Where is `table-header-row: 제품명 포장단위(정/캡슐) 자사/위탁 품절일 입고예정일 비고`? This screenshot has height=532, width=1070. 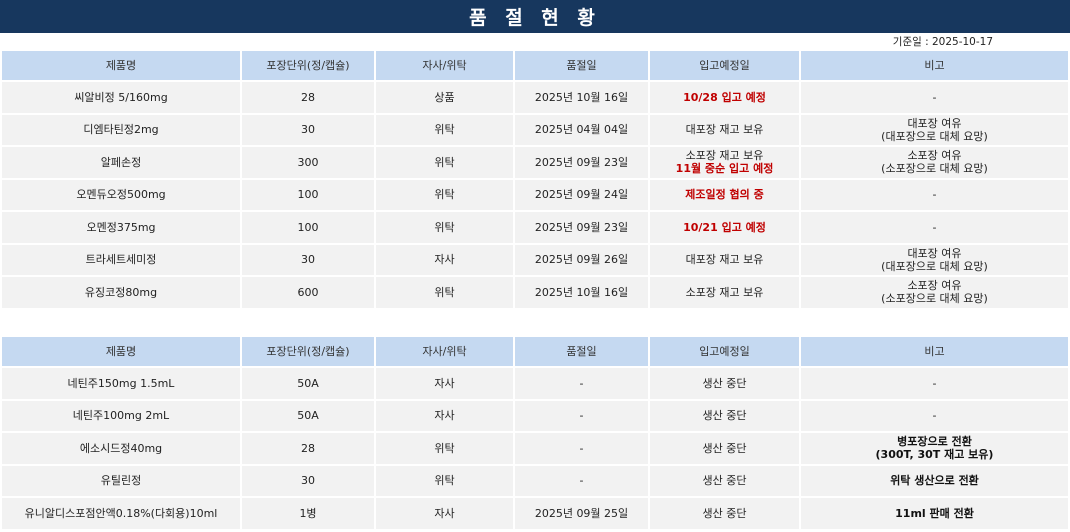 table-header-row: 제품명 포장단위(정/캡슐) 자사/위탁 품절일 입고예정일 비고 is located at coordinates (535, 351).